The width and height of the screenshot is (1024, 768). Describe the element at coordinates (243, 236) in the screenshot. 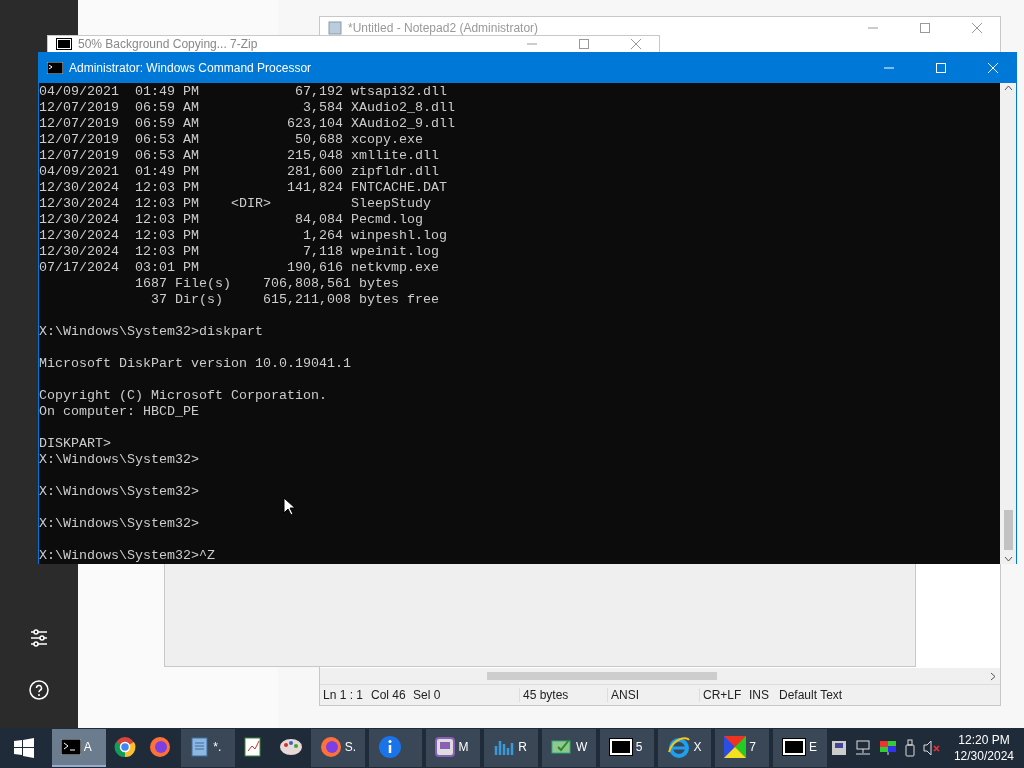

I see `console-line: 12/30/2024 12:03 PM 1,264 winpeshl.log` at that location.